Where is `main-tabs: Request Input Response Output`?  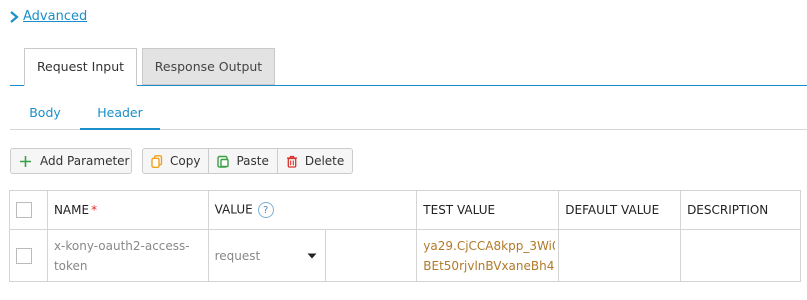 main-tabs: Request Input Response Output is located at coordinates (403, 67).